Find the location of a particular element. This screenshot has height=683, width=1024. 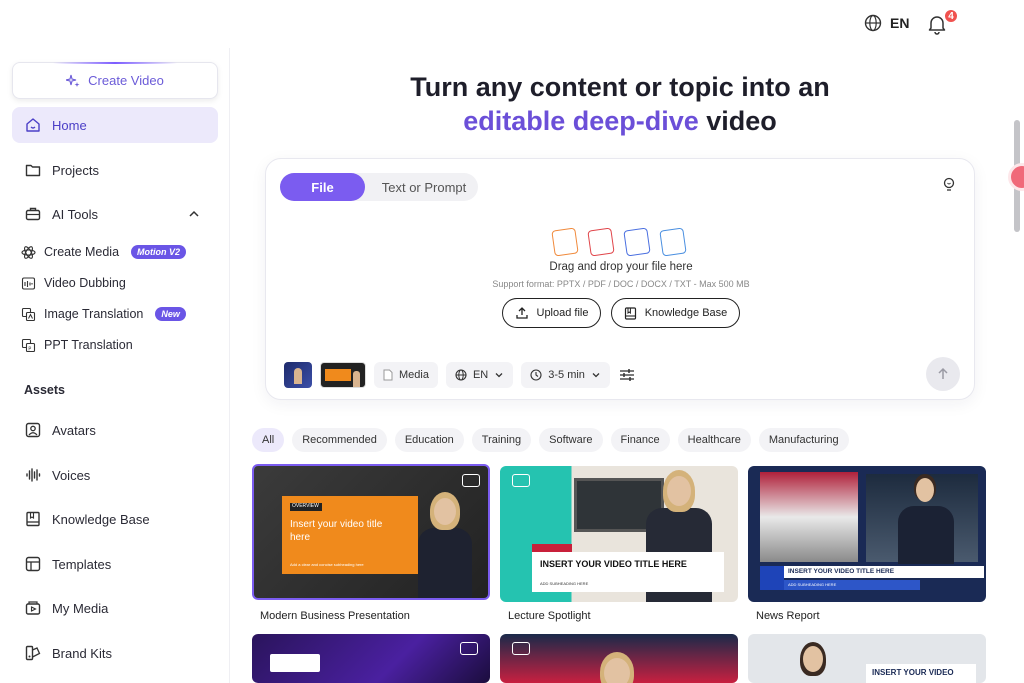

category-all: All is located at coordinates (268, 440).